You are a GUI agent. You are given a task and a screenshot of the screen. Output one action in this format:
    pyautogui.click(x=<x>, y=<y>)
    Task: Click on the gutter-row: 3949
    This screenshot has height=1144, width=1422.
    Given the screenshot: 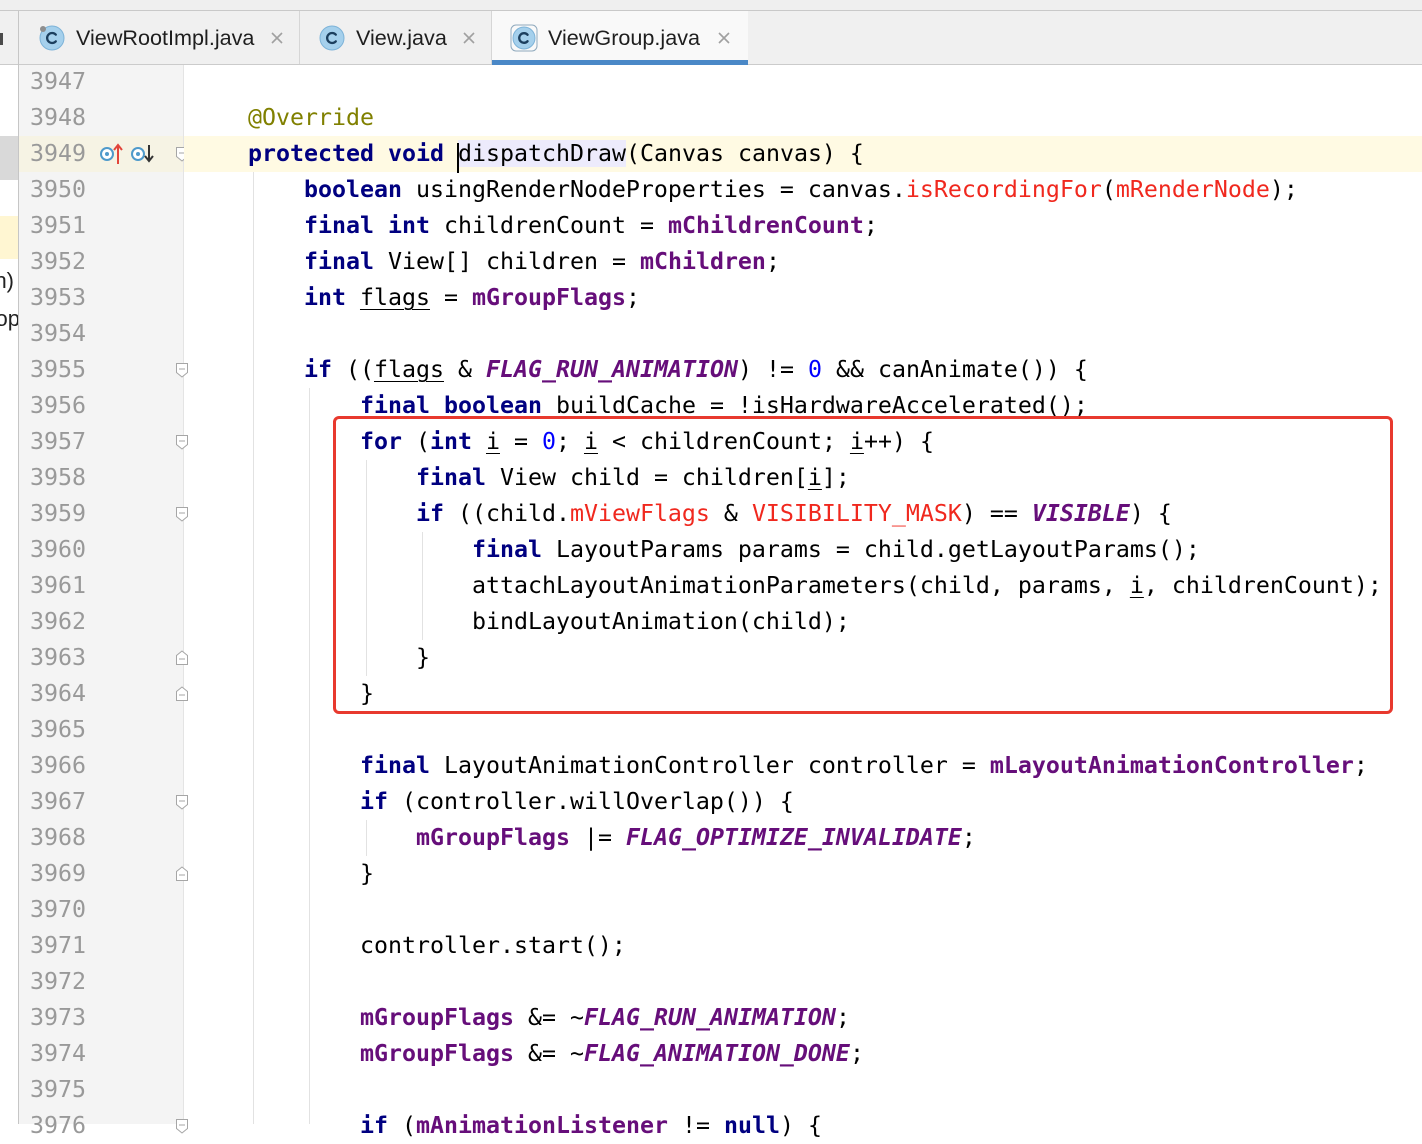 What is the action you would take?
    pyautogui.click(x=103, y=154)
    